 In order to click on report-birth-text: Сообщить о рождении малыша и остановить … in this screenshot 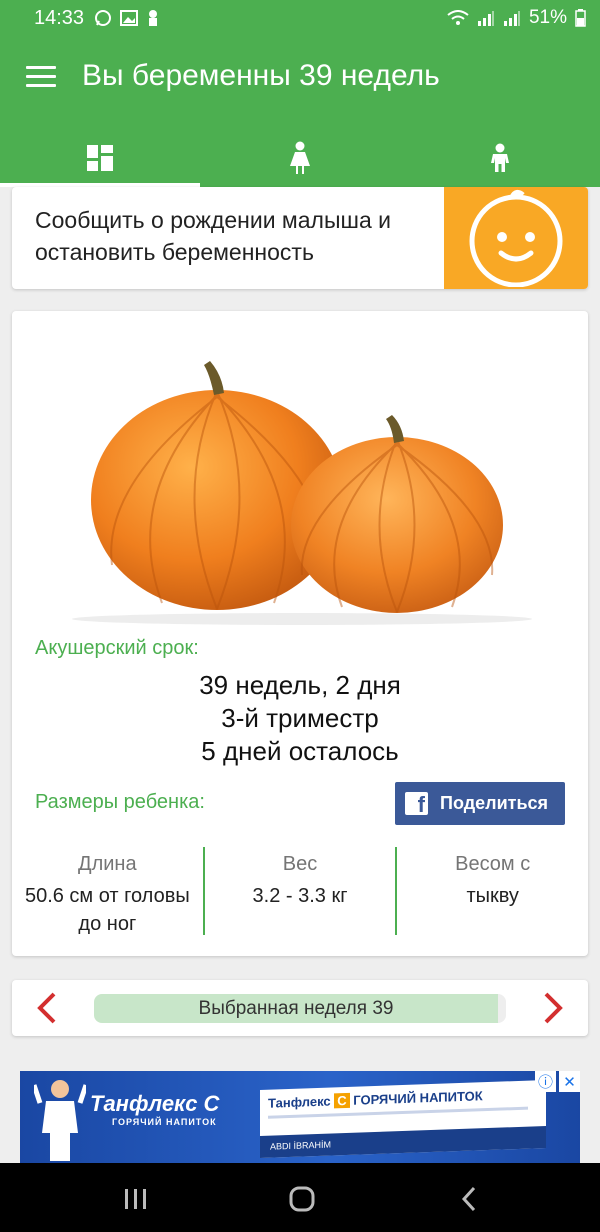, I will do `click(213, 236)`.